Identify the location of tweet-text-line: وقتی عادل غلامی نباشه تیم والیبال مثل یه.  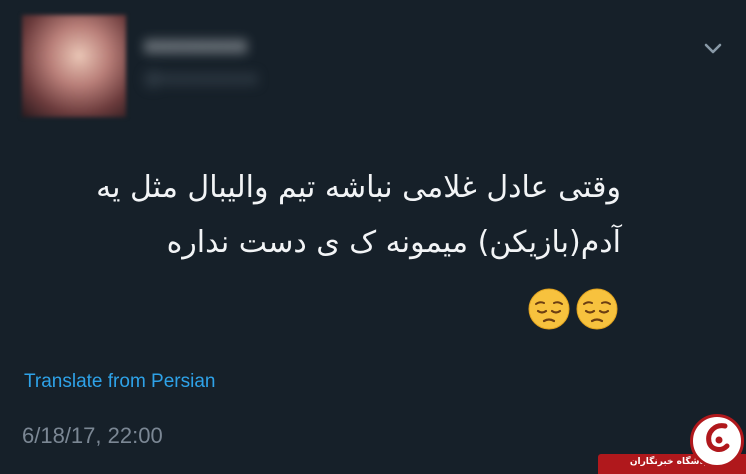
(358, 187).